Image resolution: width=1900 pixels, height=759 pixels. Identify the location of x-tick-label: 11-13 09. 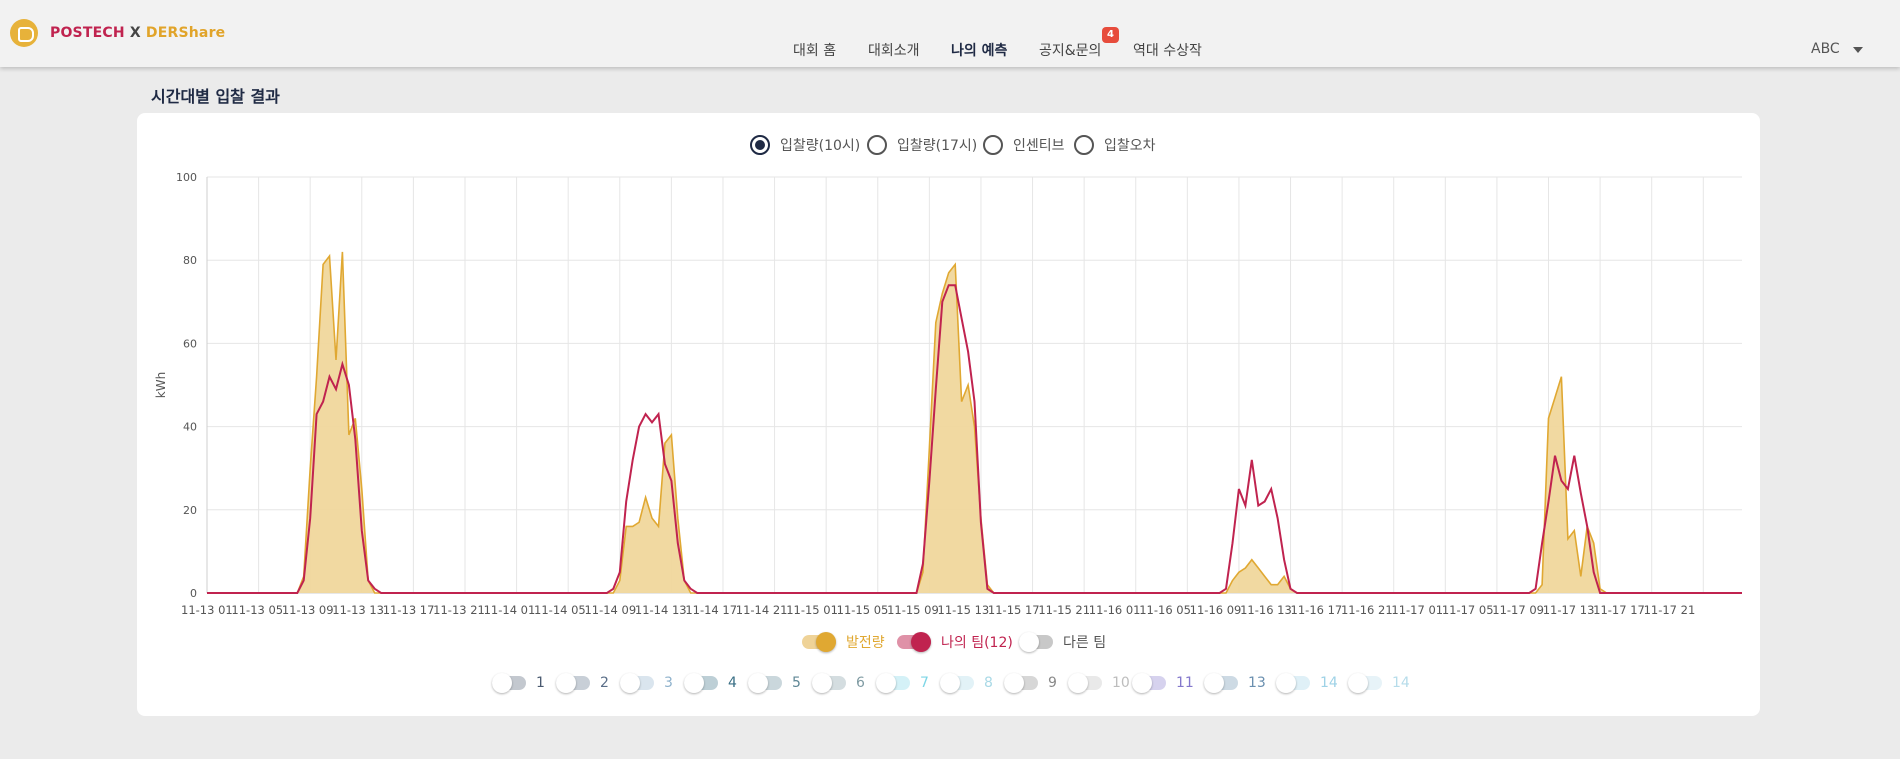
(308, 610).